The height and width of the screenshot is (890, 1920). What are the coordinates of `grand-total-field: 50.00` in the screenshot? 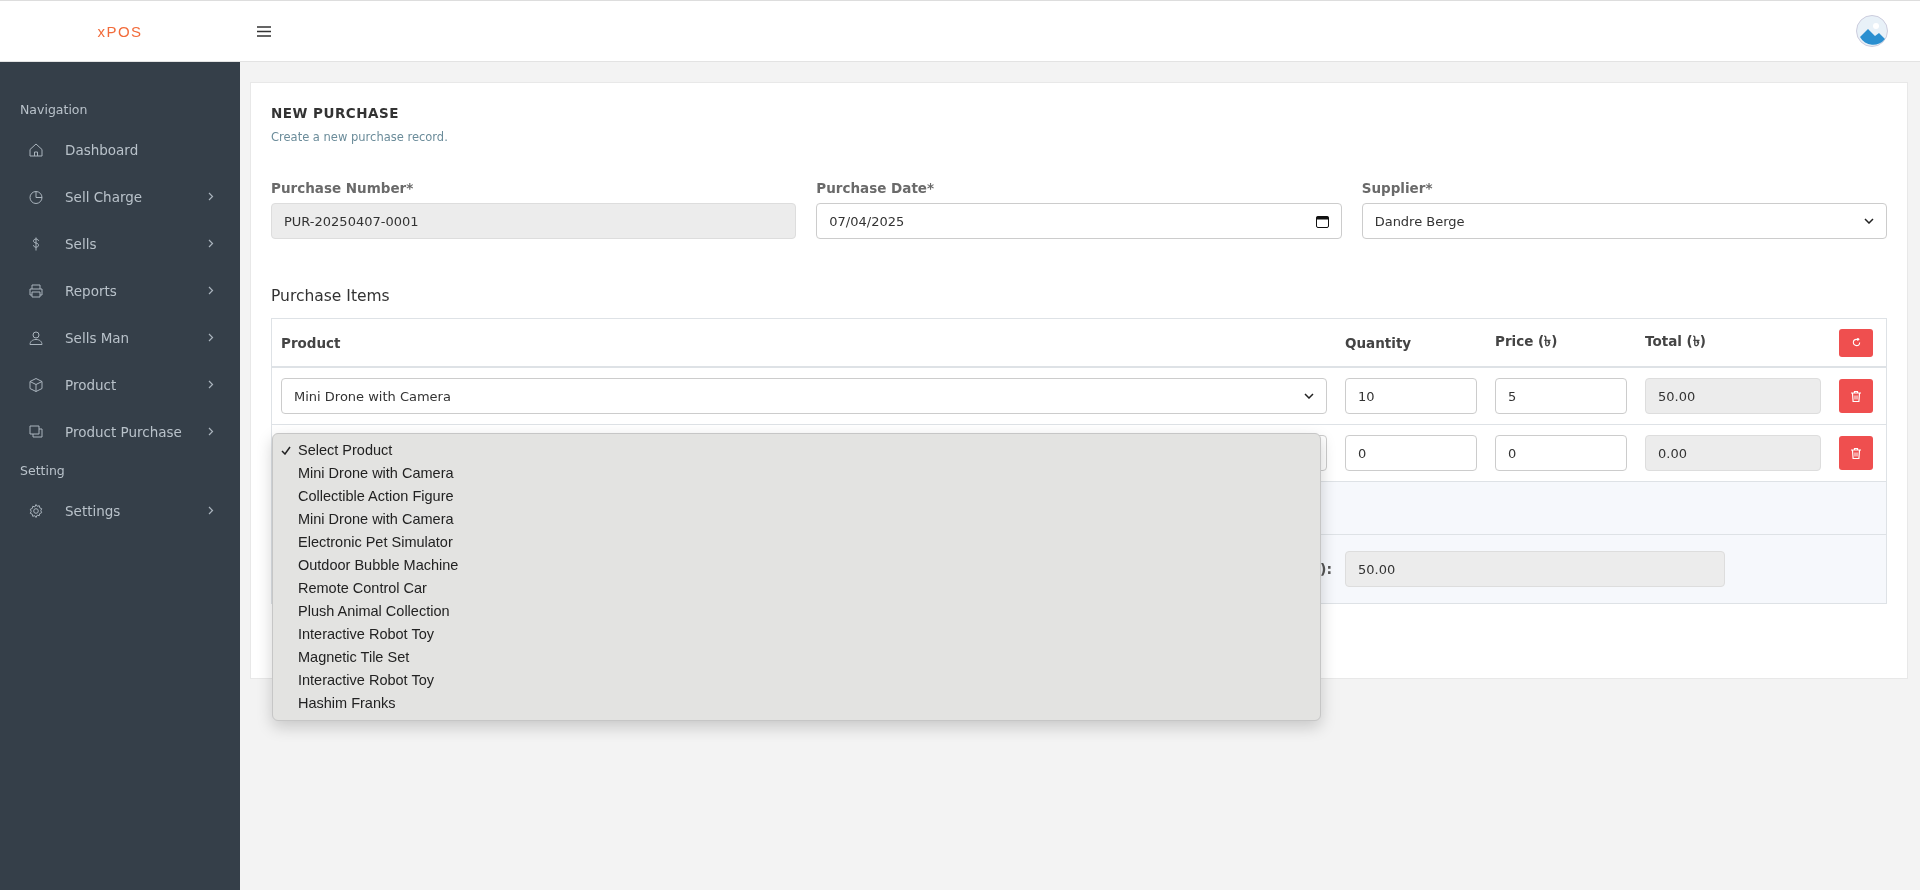 It's located at (1535, 569).